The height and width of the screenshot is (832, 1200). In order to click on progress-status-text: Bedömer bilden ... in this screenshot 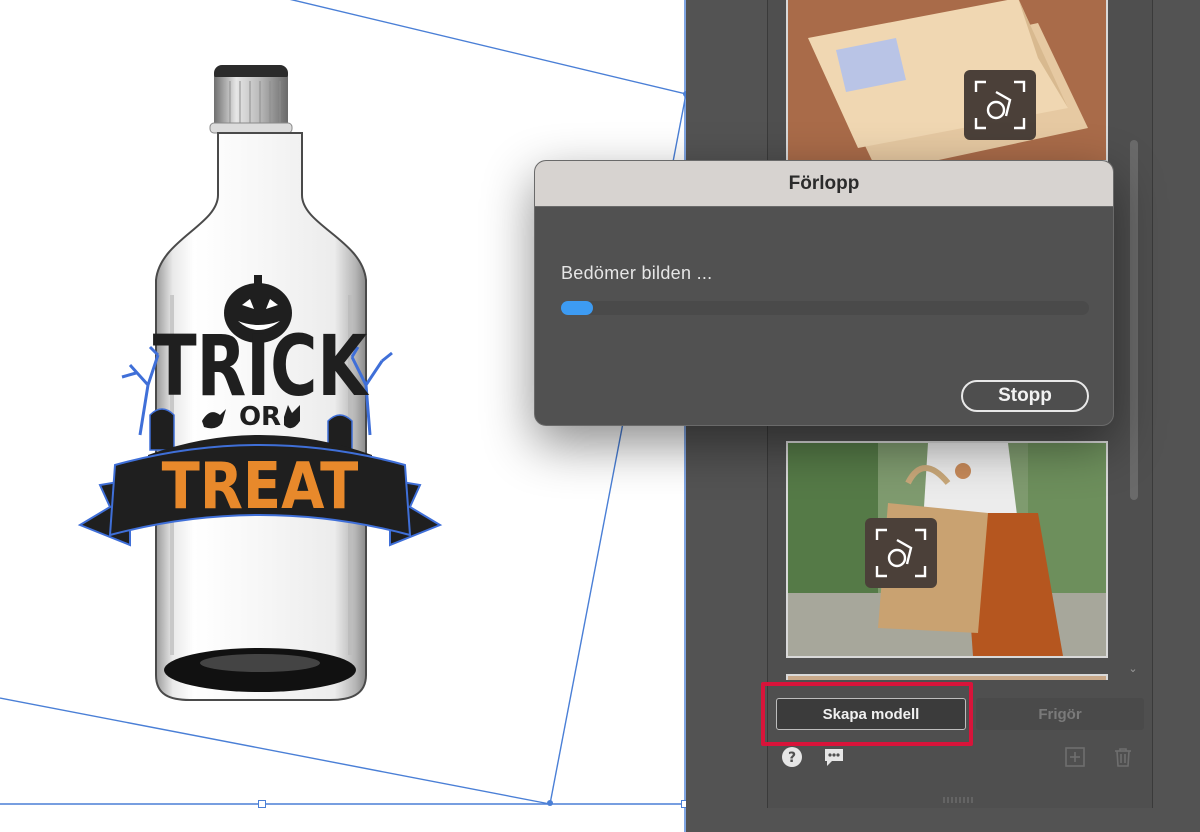, I will do `click(637, 273)`.